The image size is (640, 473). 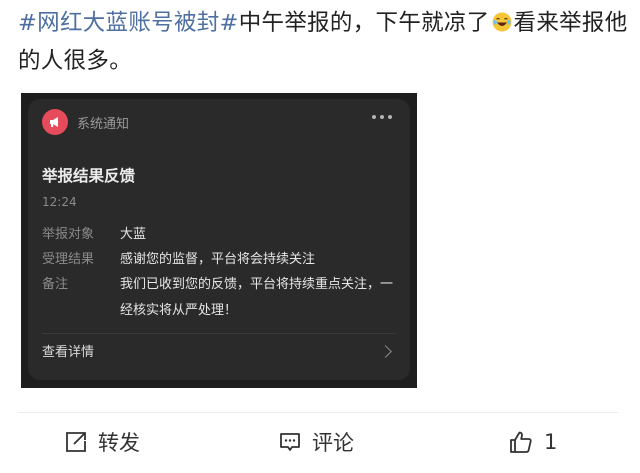 I want to click on sender-name: 系统通知, so click(x=103, y=124).